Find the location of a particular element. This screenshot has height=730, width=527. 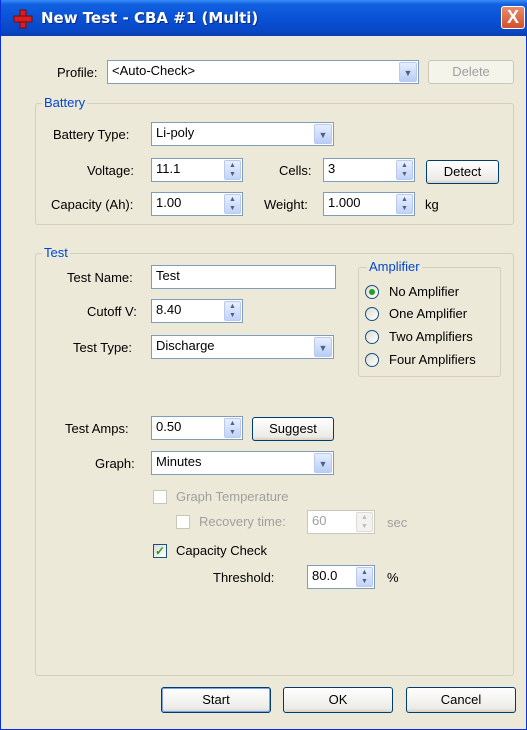

profile-value: <Auto-Check> is located at coordinates (154, 70).